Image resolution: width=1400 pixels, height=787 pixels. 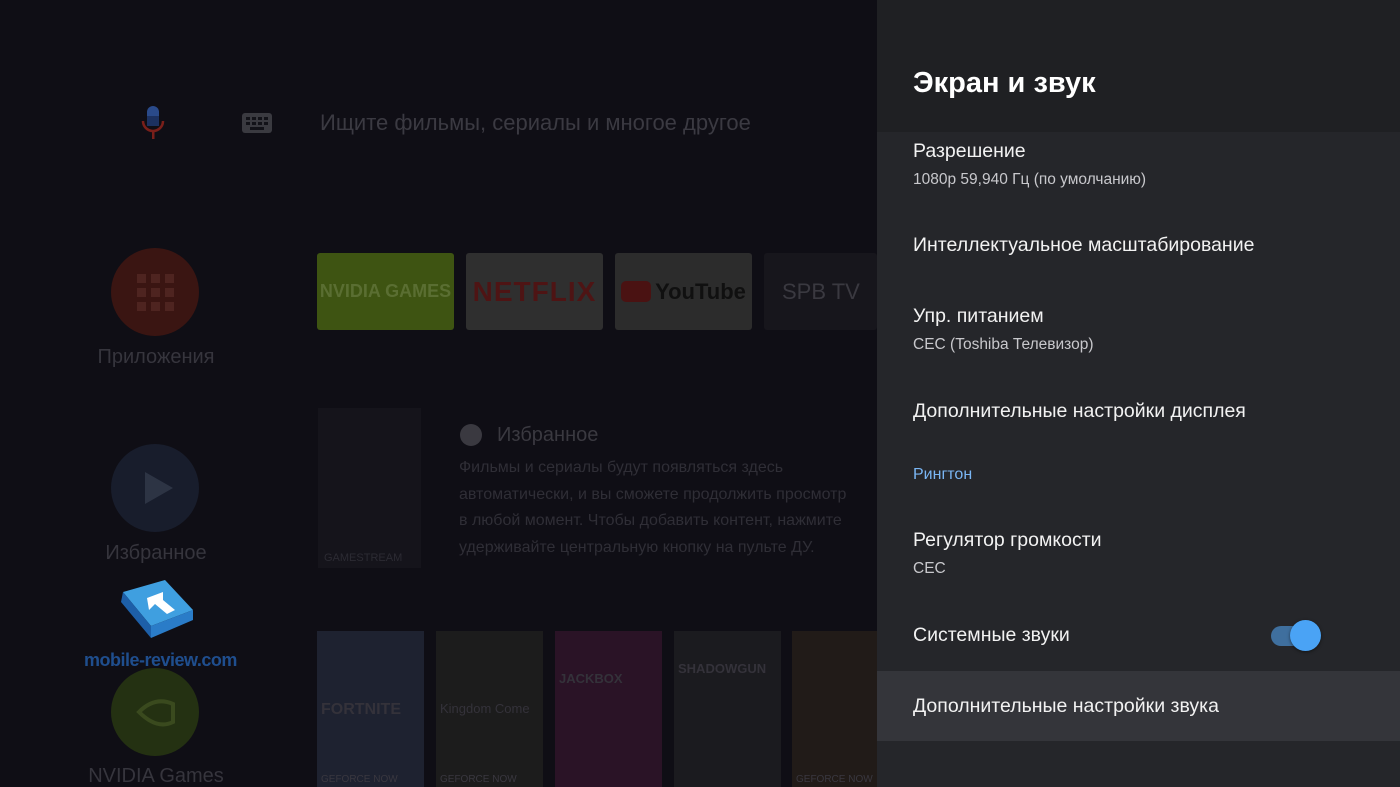 What do you see at coordinates (153, 123) in the screenshot?
I see `microphone-icon` at bounding box center [153, 123].